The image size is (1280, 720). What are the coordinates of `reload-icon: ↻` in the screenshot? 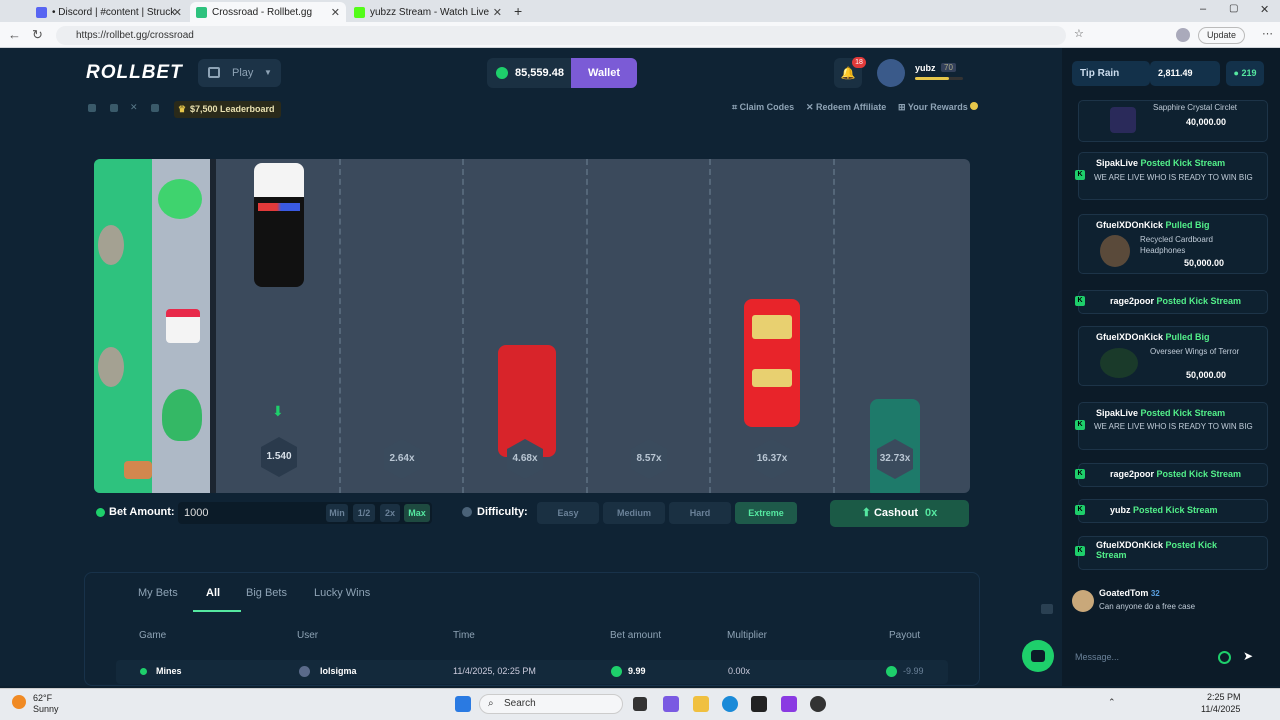 It's located at (37, 35).